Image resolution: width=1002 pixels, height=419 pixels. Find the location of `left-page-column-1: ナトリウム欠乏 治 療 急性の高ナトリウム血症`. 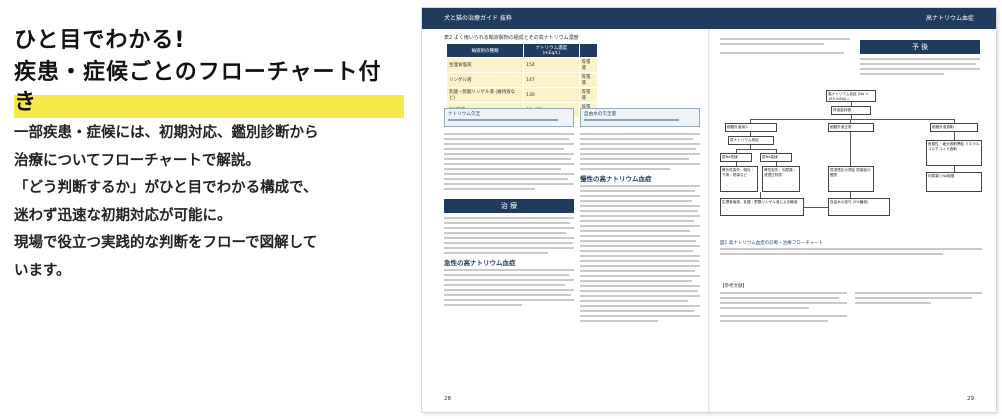

left-page-column-1: ナトリウム欠乏 治 療 急性の高ナトリウム血症 is located at coordinates (509, 208).